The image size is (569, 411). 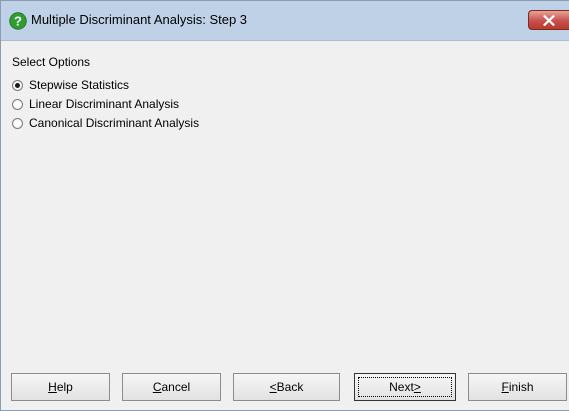 What do you see at coordinates (139, 19) in the screenshot?
I see `window-title: Multiple Discriminant Analysis: Step 3` at bounding box center [139, 19].